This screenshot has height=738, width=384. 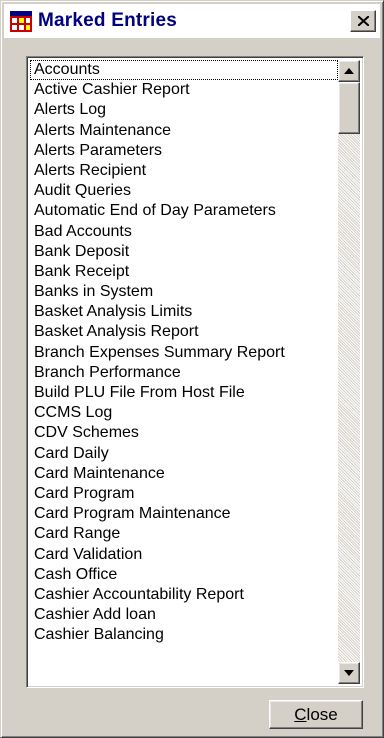 I want to click on list-item: Cashier Add loan, so click(x=184, y=615).